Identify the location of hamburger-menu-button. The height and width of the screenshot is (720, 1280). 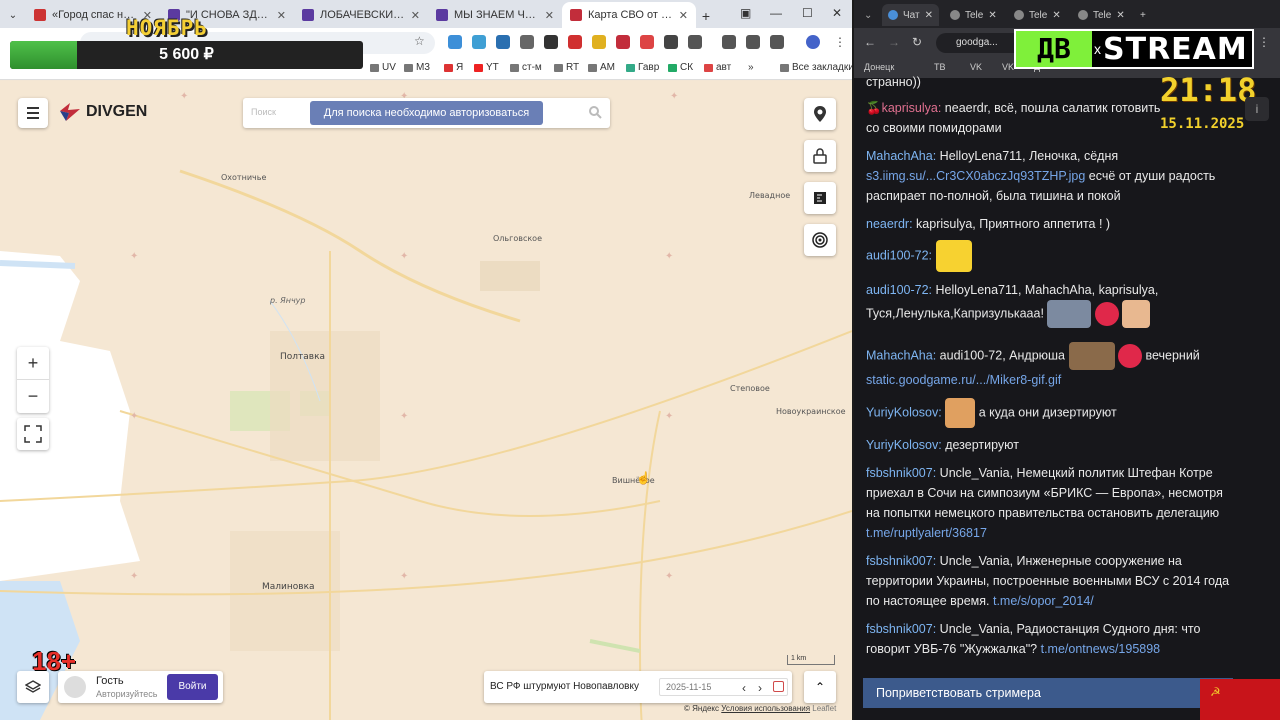
(33, 113).